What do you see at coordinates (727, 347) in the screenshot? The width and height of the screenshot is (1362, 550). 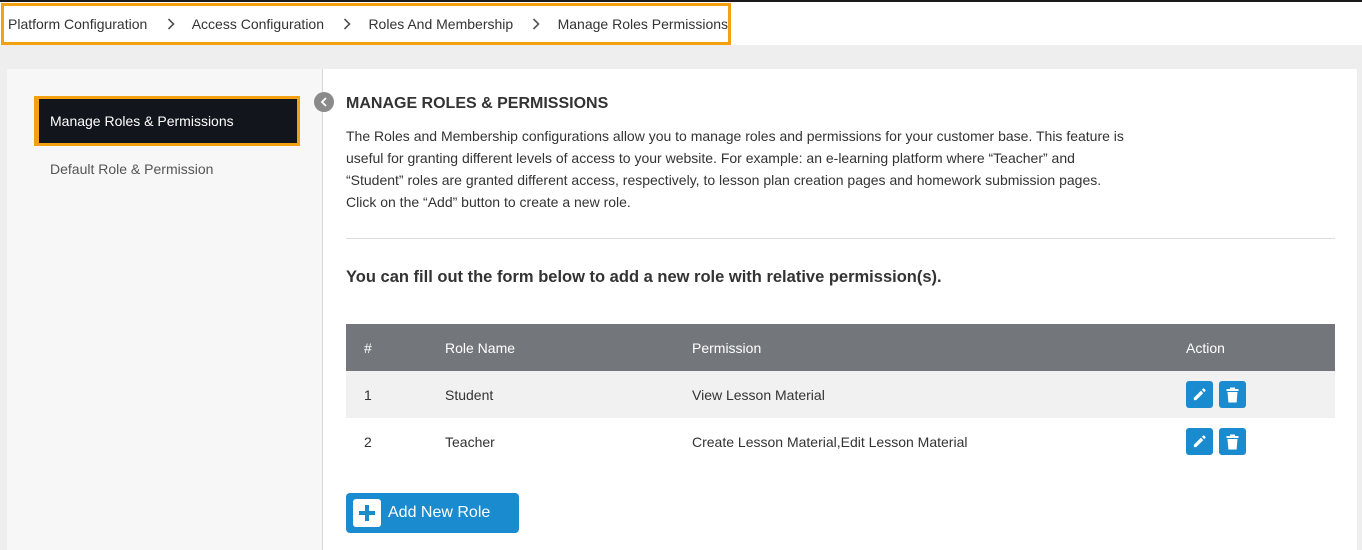 I see `column-header-permission: Permission` at bounding box center [727, 347].